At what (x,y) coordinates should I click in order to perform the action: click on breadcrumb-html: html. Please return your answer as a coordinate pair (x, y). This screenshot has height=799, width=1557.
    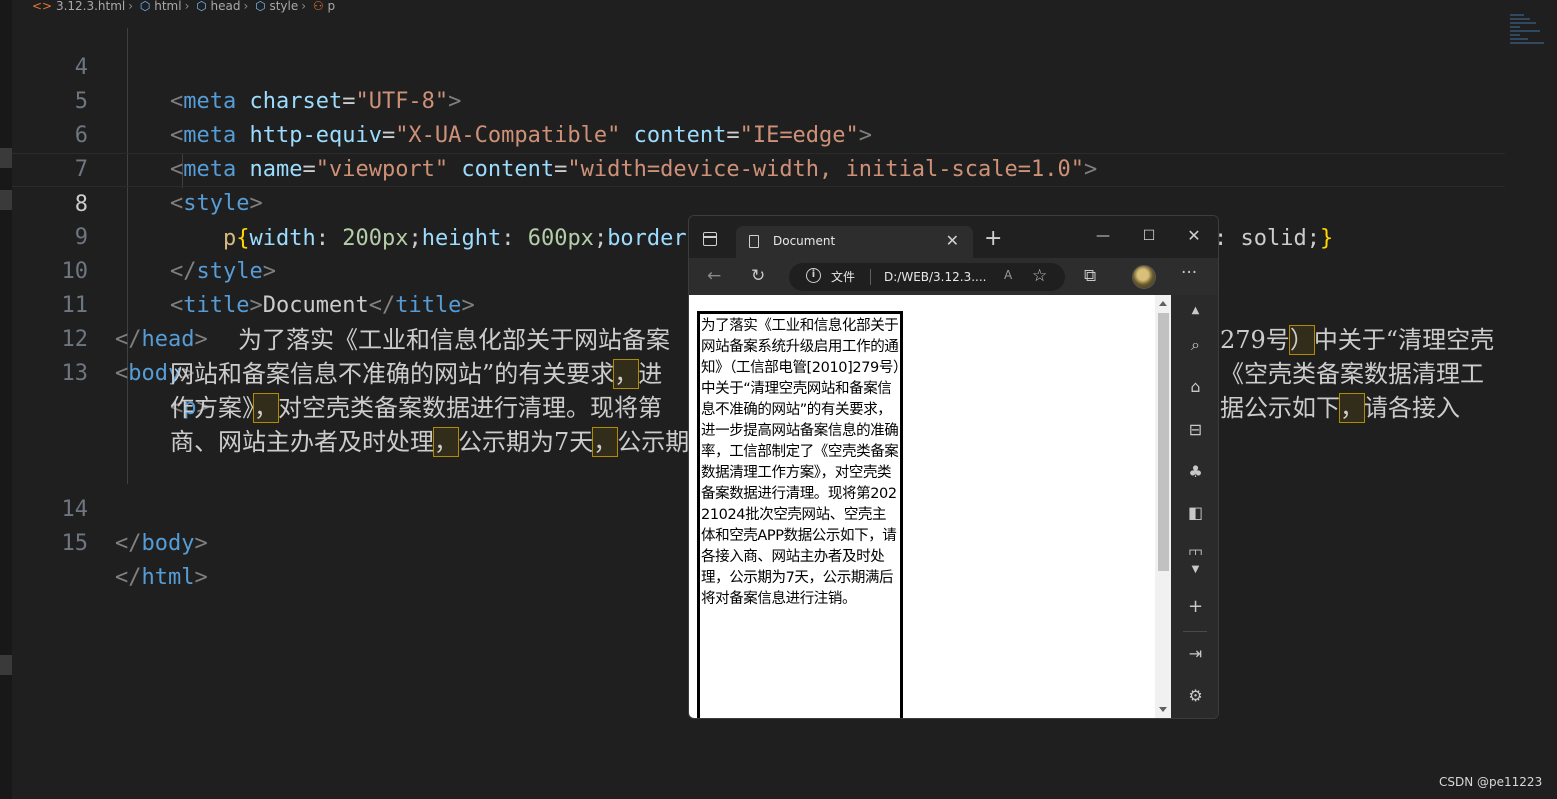
    Looking at the image, I should click on (167, 6).